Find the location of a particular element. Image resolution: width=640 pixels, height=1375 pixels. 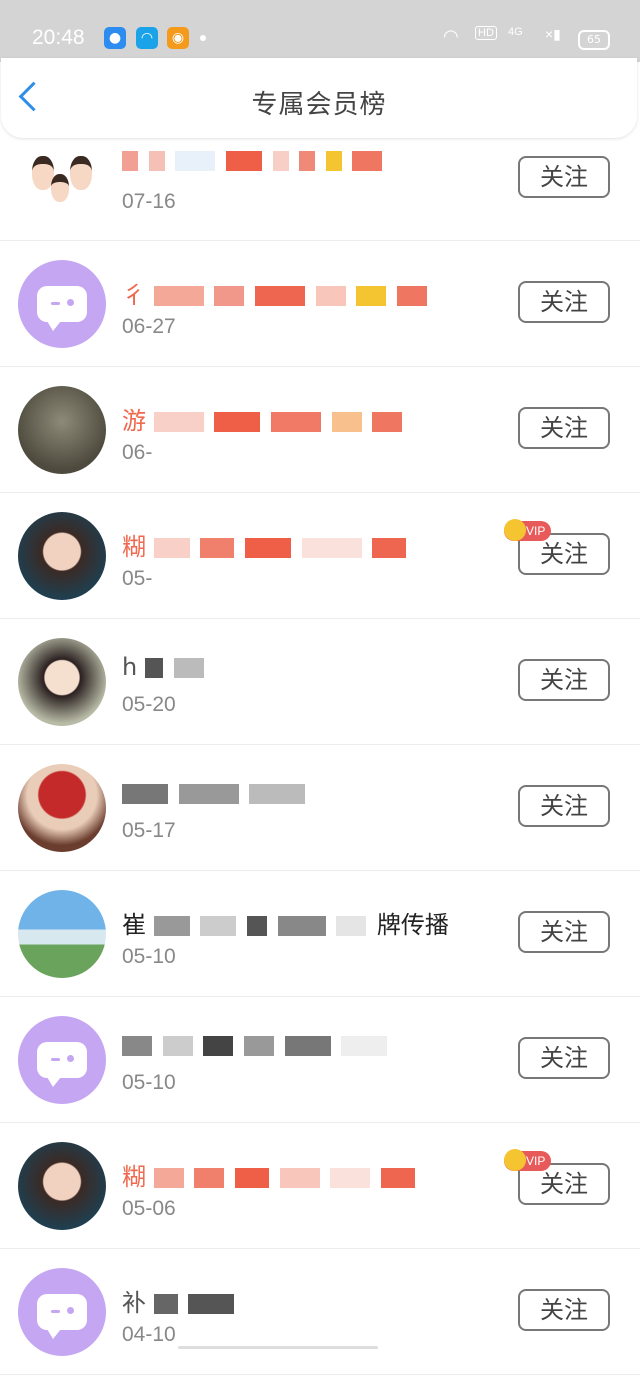

signal-icon: ×▮ is located at coordinates (553, 34).